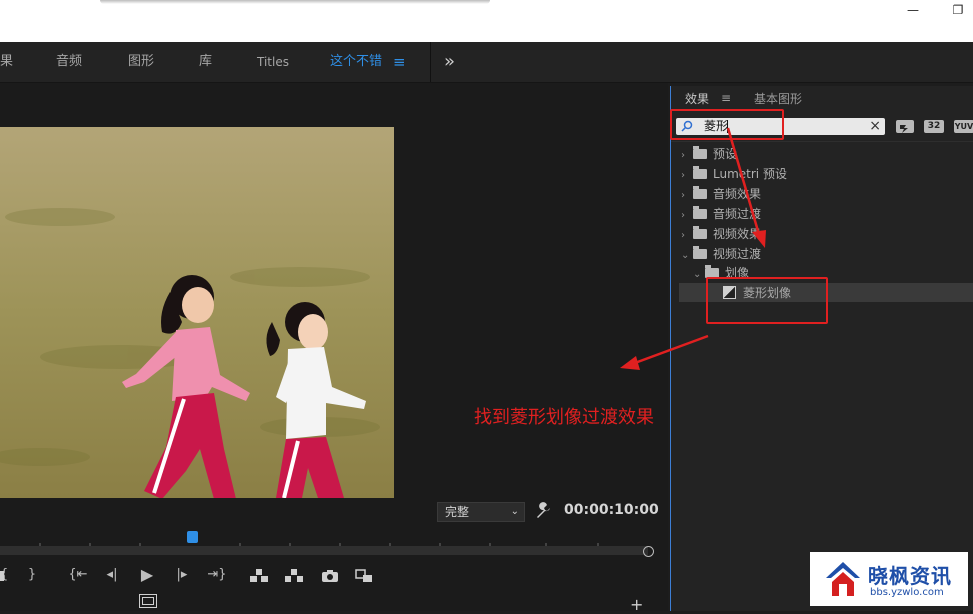 This screenshot has height=614, width=973. What do you see at coordinates (910, 576) in the screenshot?
I see `logo-name: 晓枫资讯` at bounding box center [910, 576].